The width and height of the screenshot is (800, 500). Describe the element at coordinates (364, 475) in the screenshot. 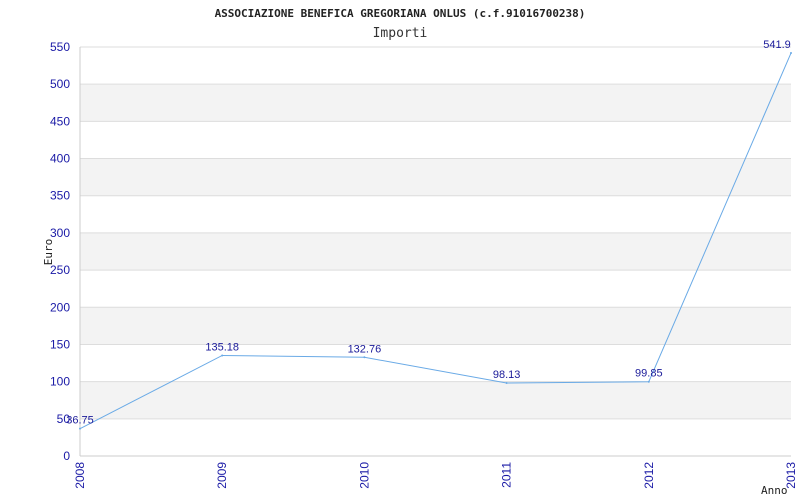

I see `x-tick-label: 2010` at that location.